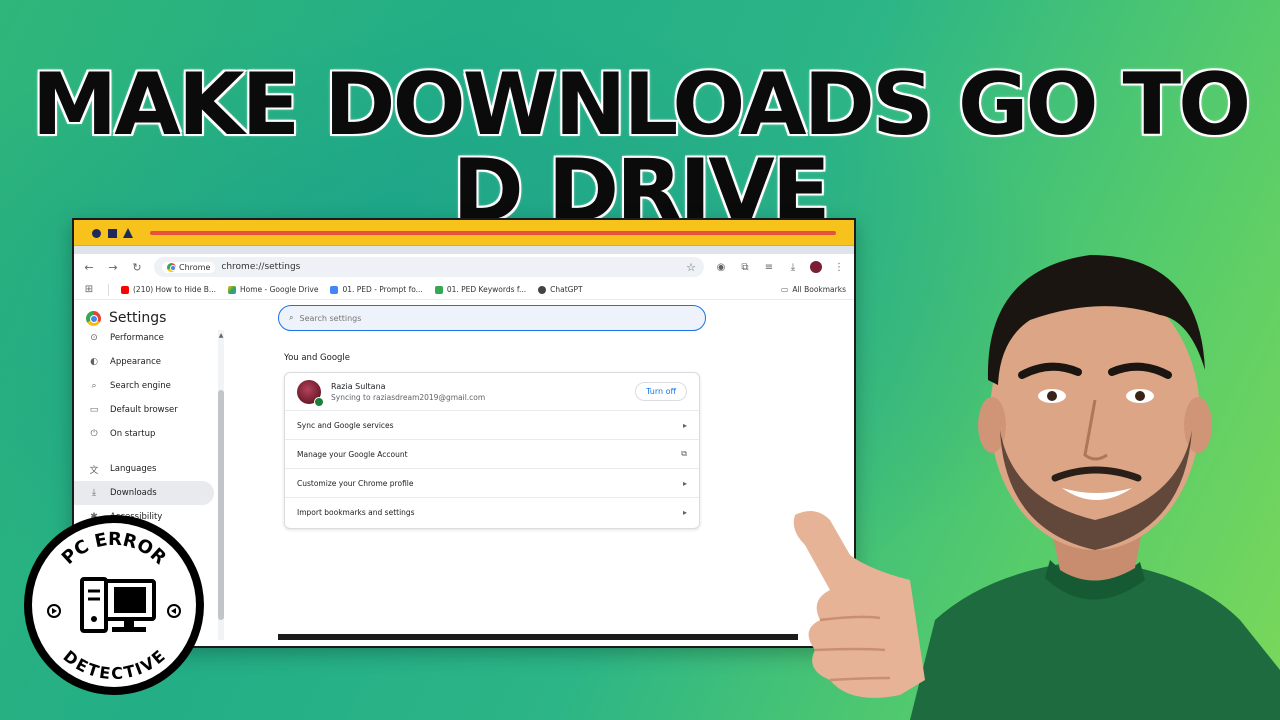  Describe the element at coordinates (128, 233) in the screenshot. I see `triangle-icon` at that location.